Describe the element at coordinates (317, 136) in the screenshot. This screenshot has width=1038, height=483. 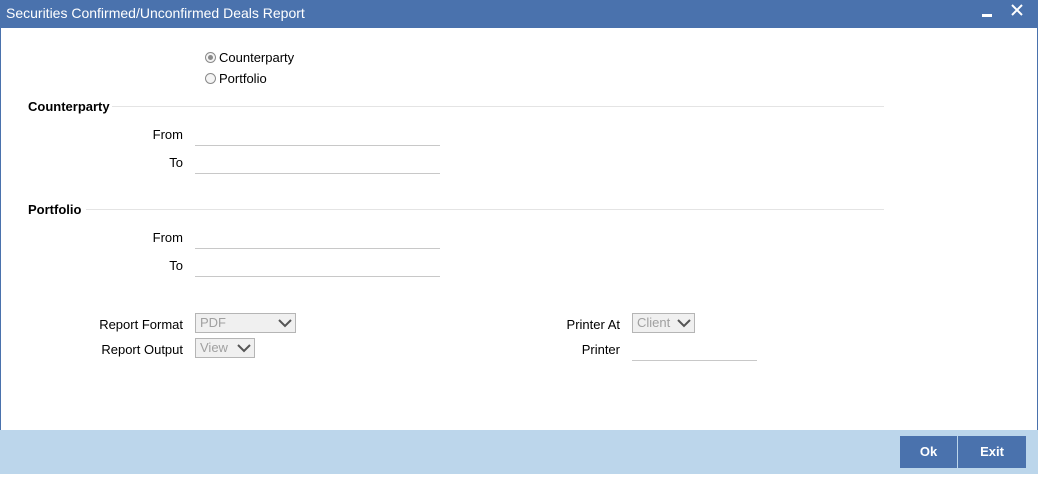
I see `counterparty-from-input` at that location.